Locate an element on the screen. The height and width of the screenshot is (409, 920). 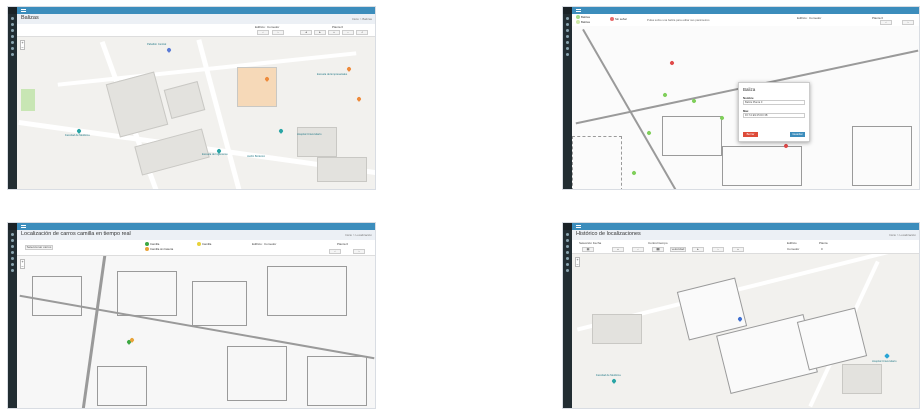
step-back-button: ‹ is located at coordinates (638, 249).